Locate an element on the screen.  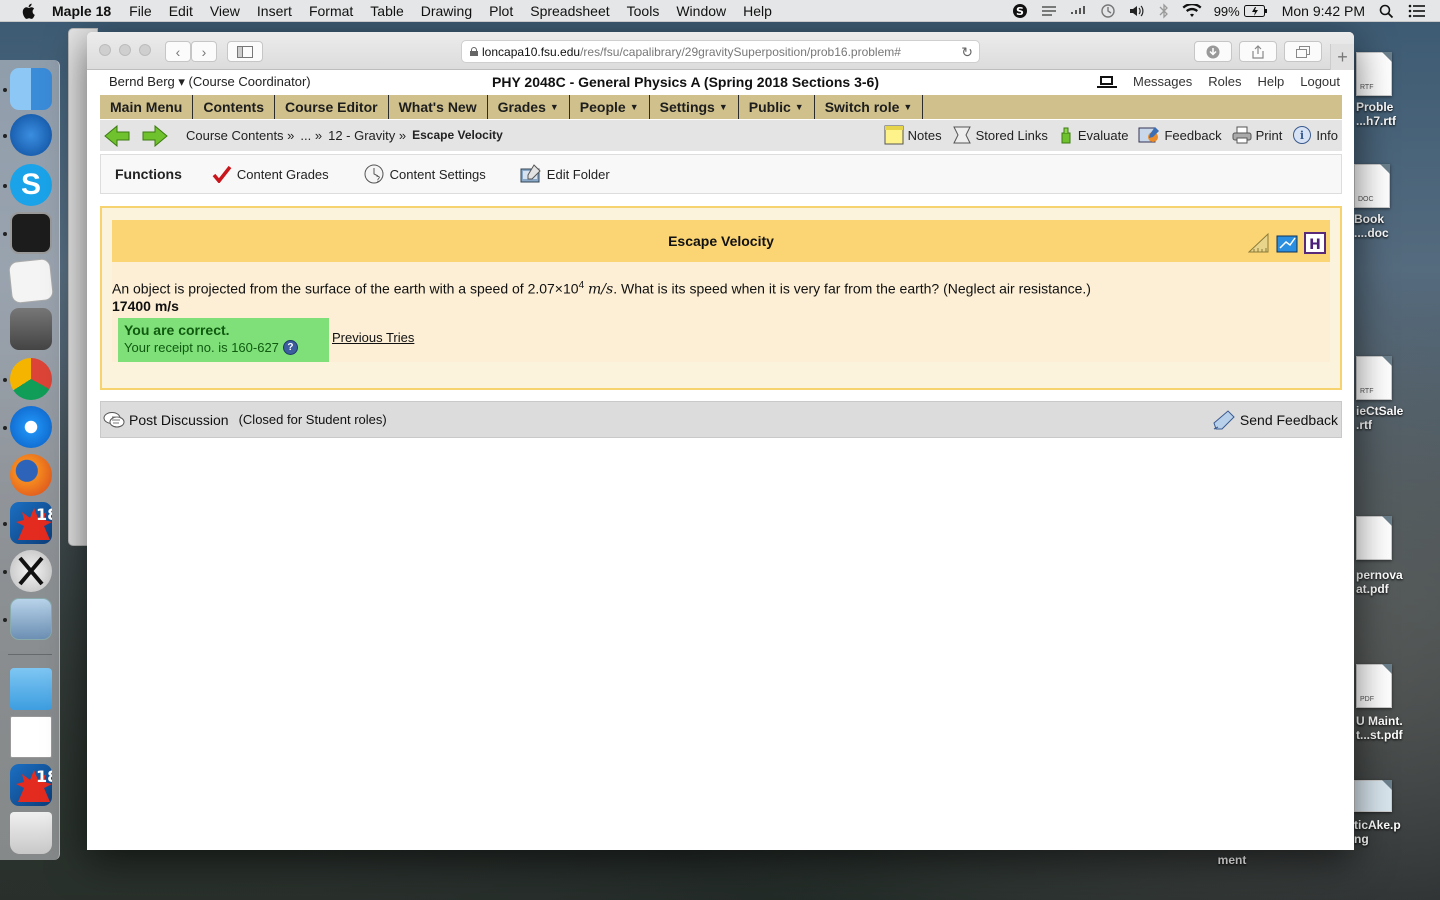
user-menu: Bernd Berg ▾ (Course Coordinator) is located at coordinates (210, 82).